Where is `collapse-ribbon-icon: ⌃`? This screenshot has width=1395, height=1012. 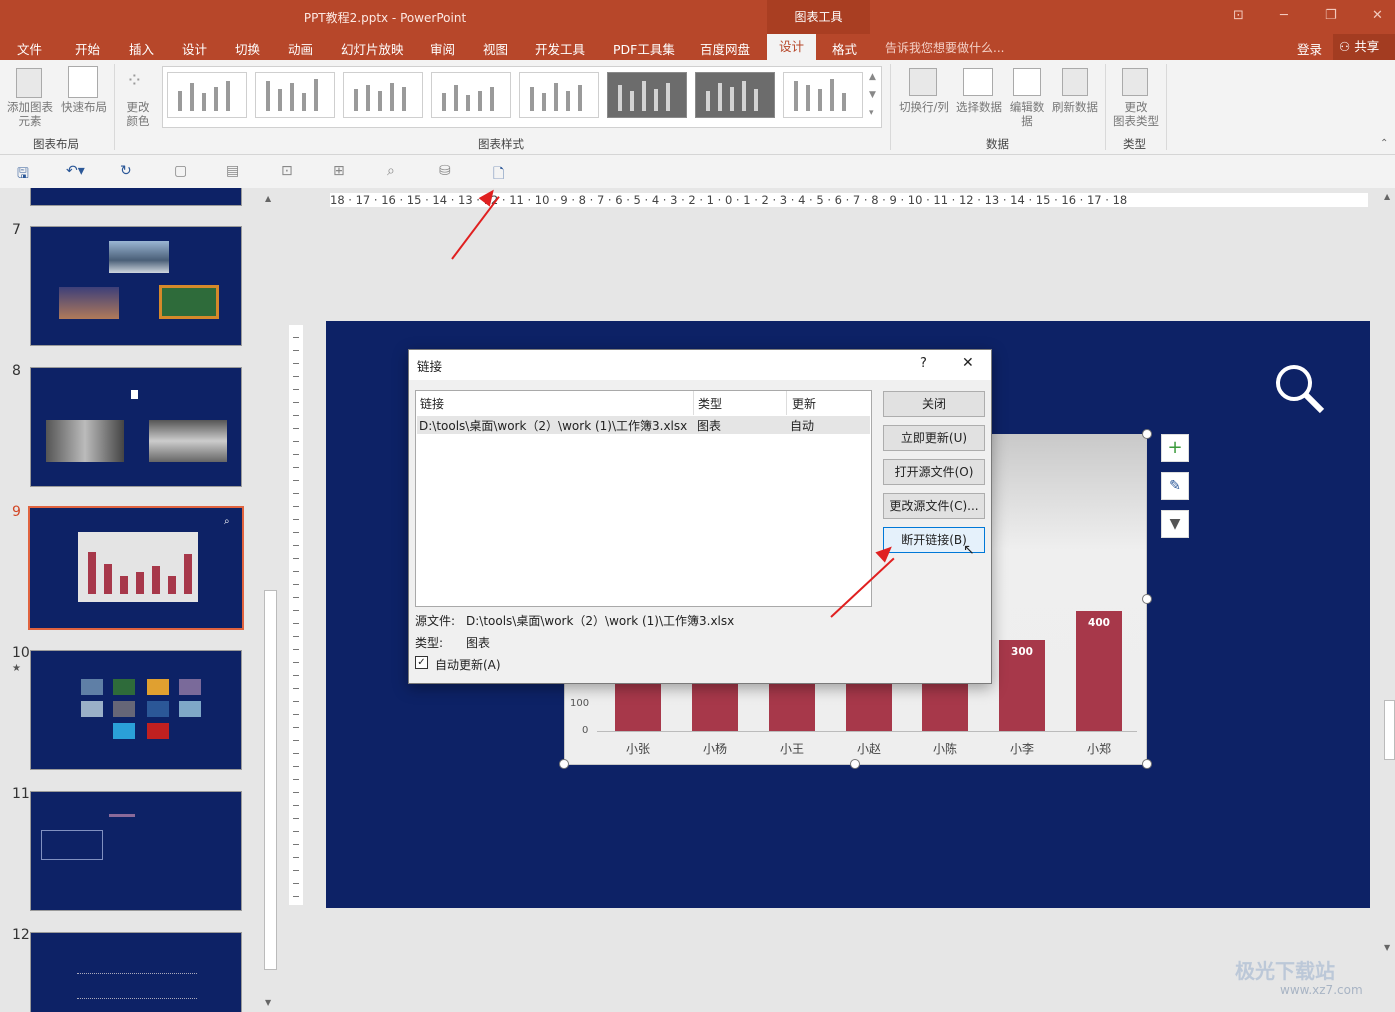 collapse-ribbon-icon: ⌃ is located at coordinates (1384, 143).